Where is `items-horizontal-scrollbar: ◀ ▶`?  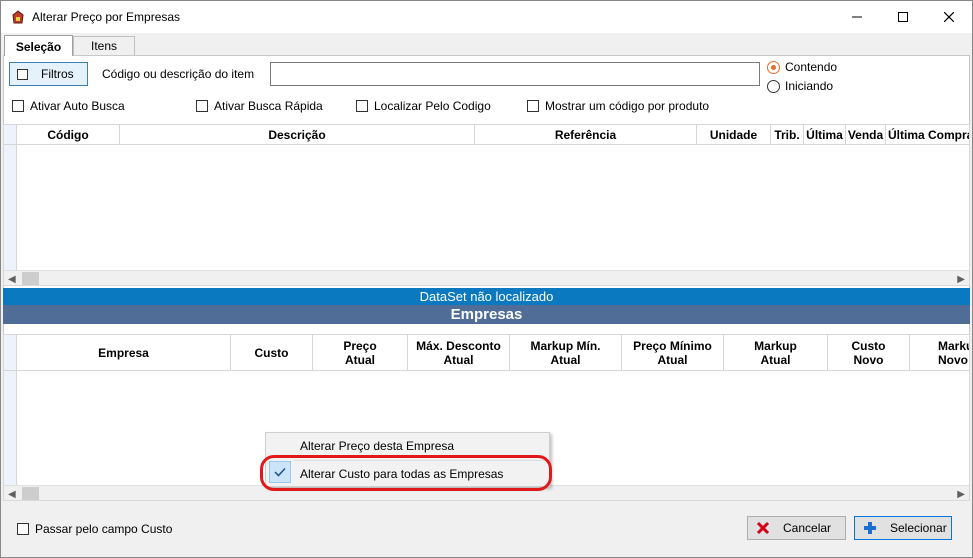 items-horizontal-scrollbar: ◀ ▶ is located at coordinates (486, 277).